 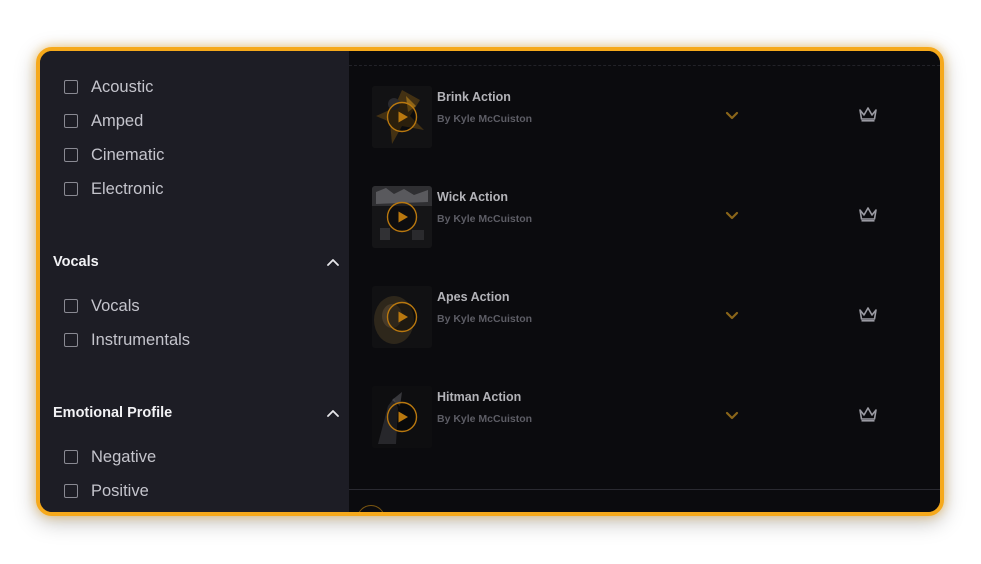 What do you see at coordinates (128, 154) in the screenshot?
I see `filter-label: Cinematic` at bounding box center [128, 154].